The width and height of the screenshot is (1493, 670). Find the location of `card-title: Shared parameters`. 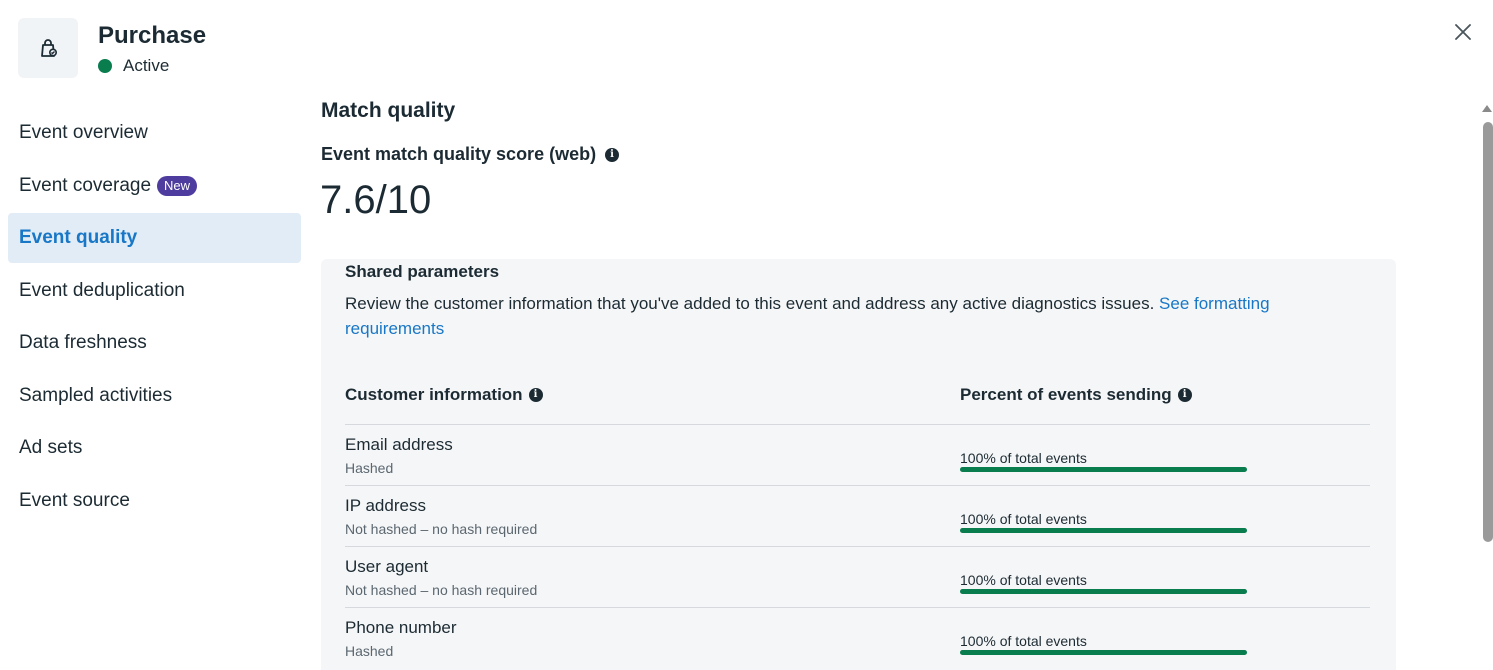

card-title: Shared parameters is located at coordinates (422, 271).